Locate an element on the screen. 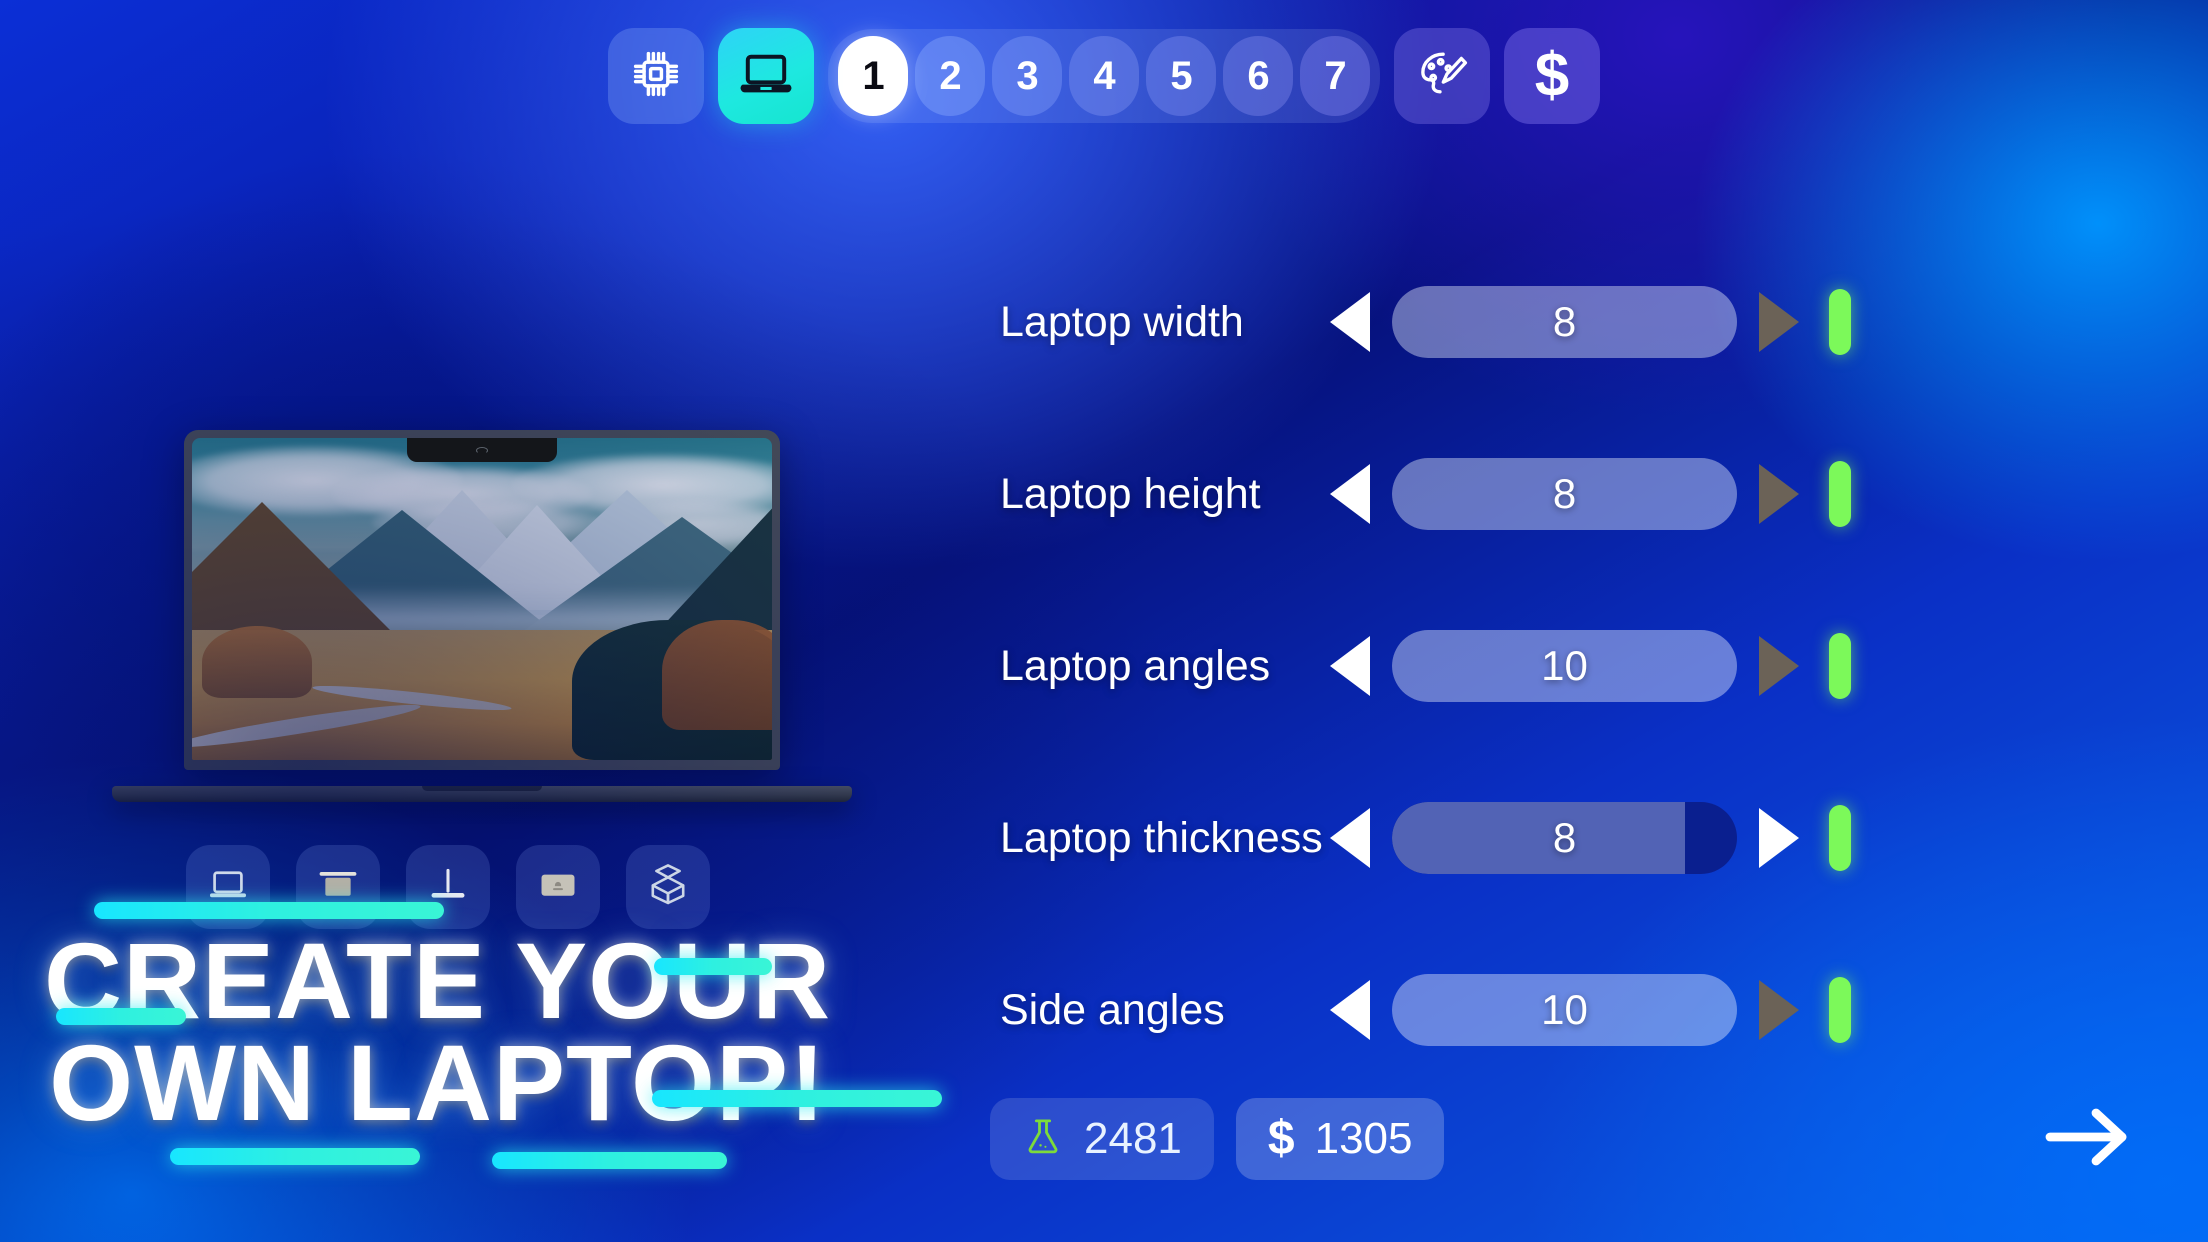 This screenshot has height=1242, width=2208. next-button is located at coordinates (2088, 1139).